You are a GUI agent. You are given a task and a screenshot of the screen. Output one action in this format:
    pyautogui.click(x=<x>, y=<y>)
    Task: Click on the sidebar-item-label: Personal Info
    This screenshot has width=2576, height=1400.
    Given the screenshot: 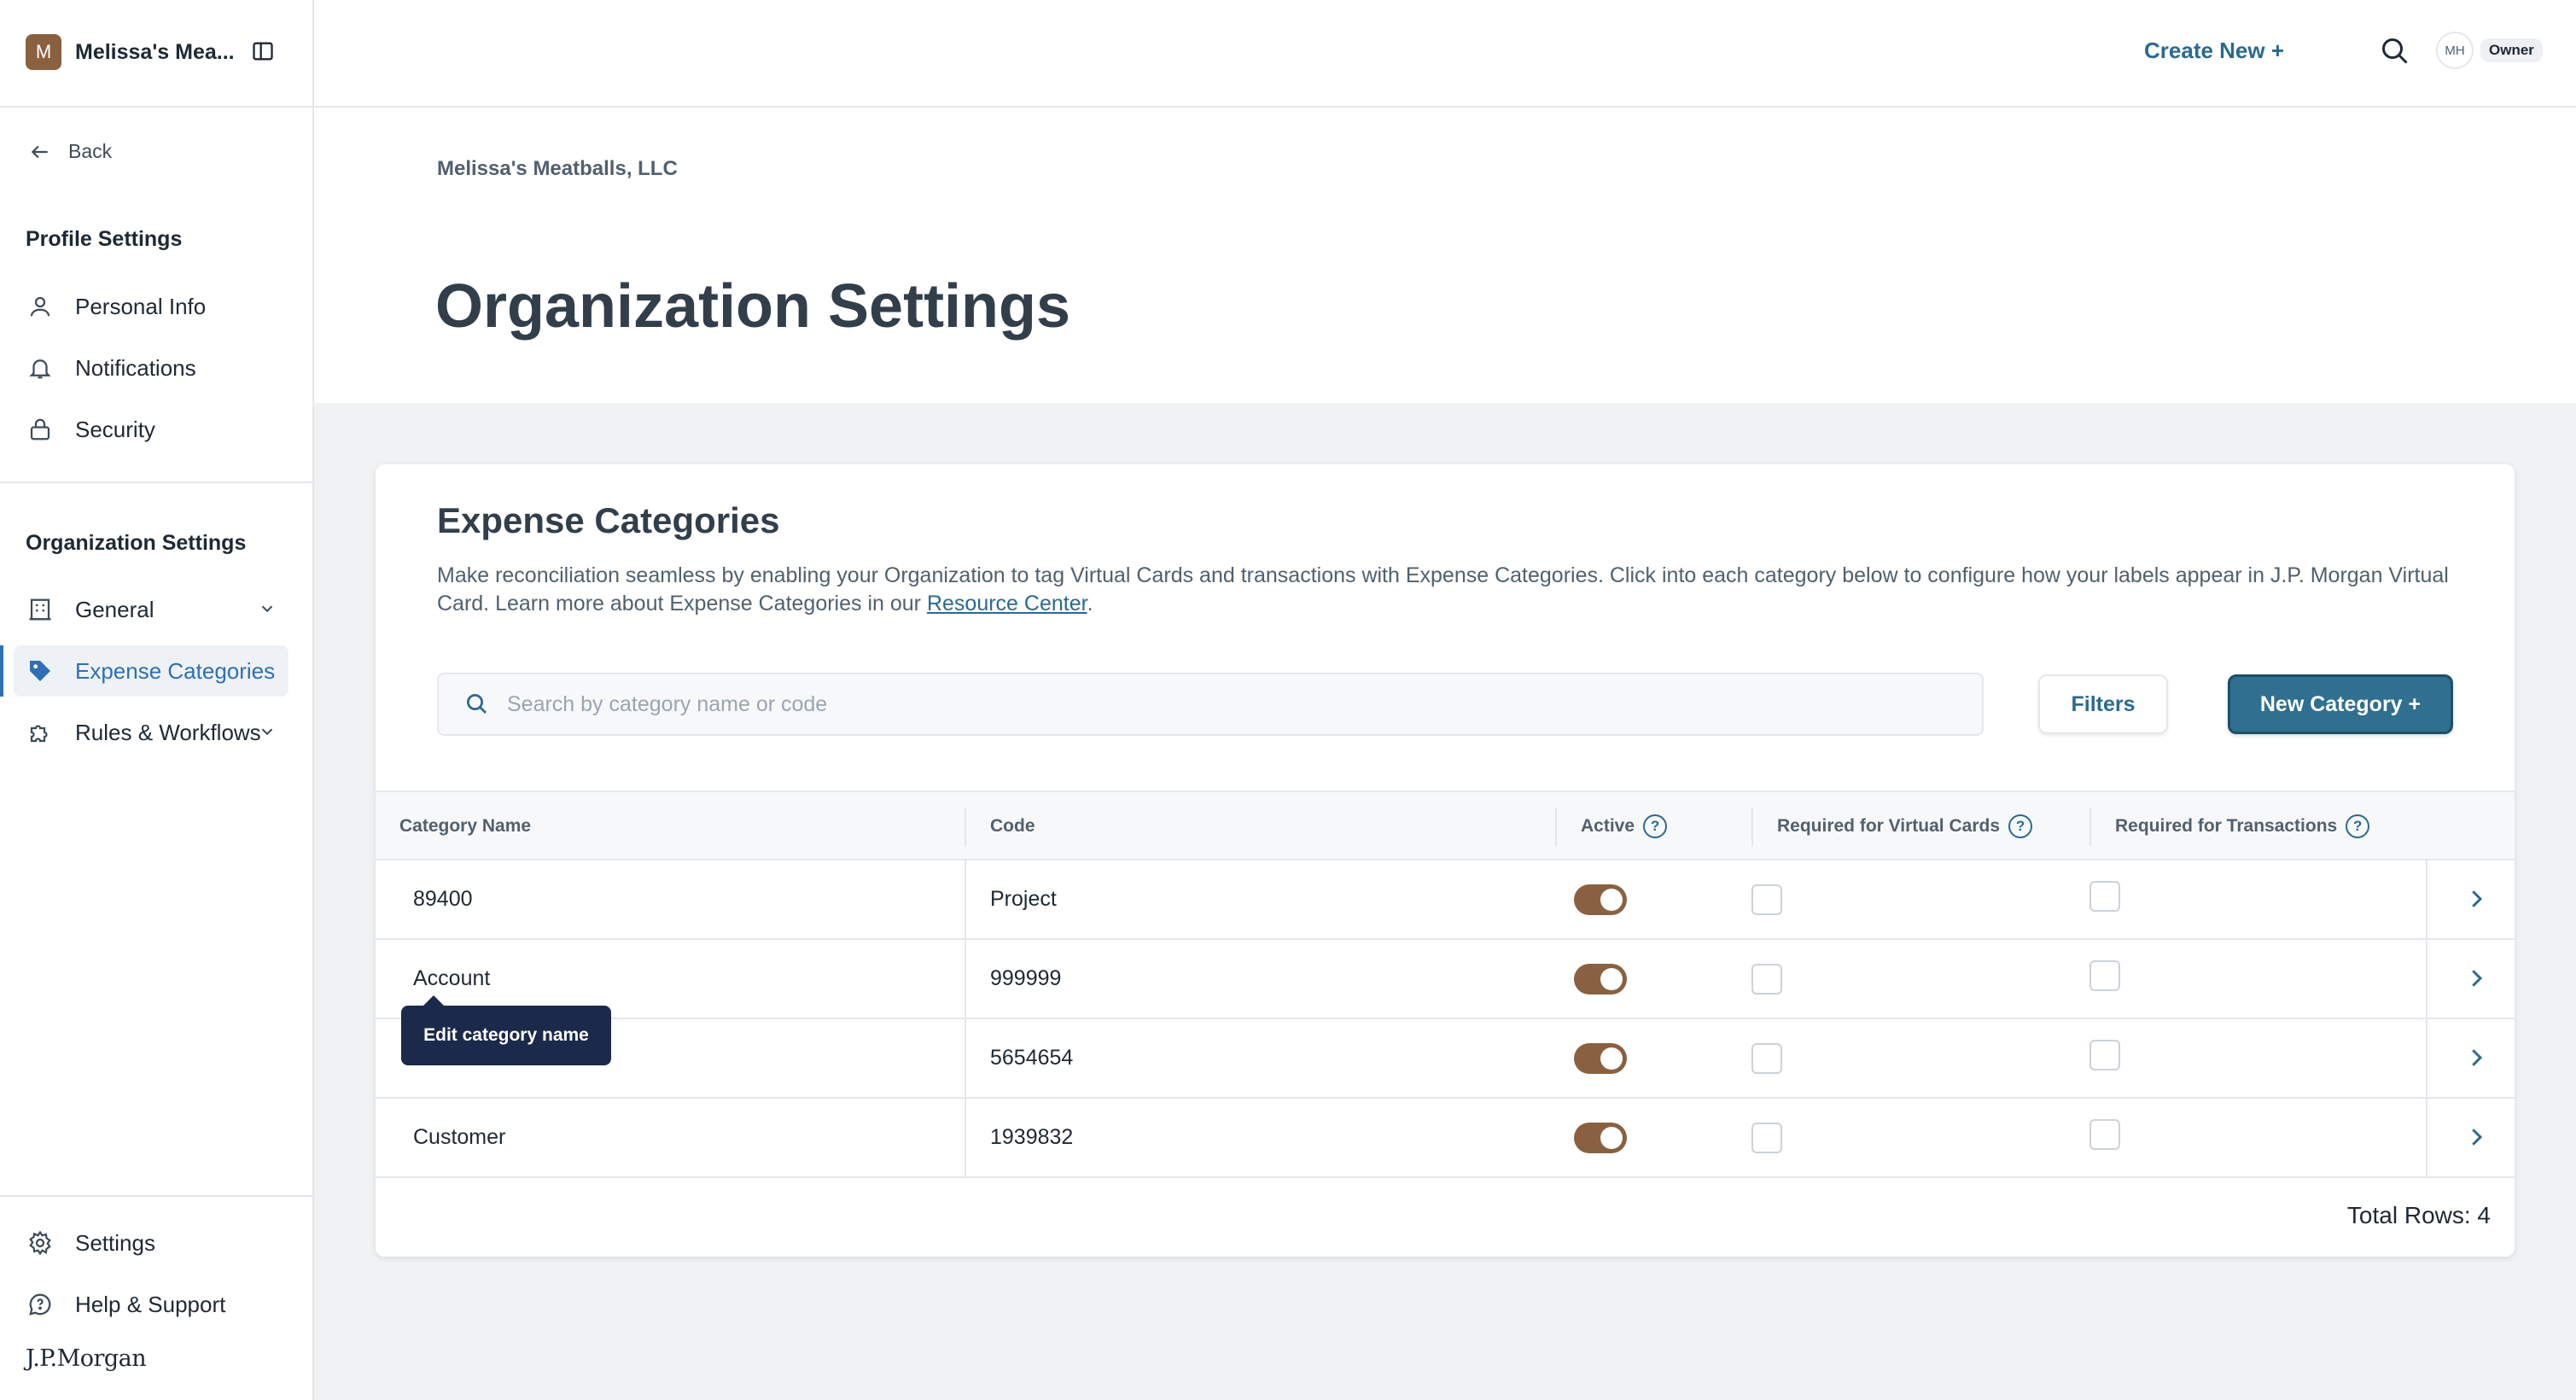 What is the action you would take?
    pyautogui.click(x=141, y=306)
    